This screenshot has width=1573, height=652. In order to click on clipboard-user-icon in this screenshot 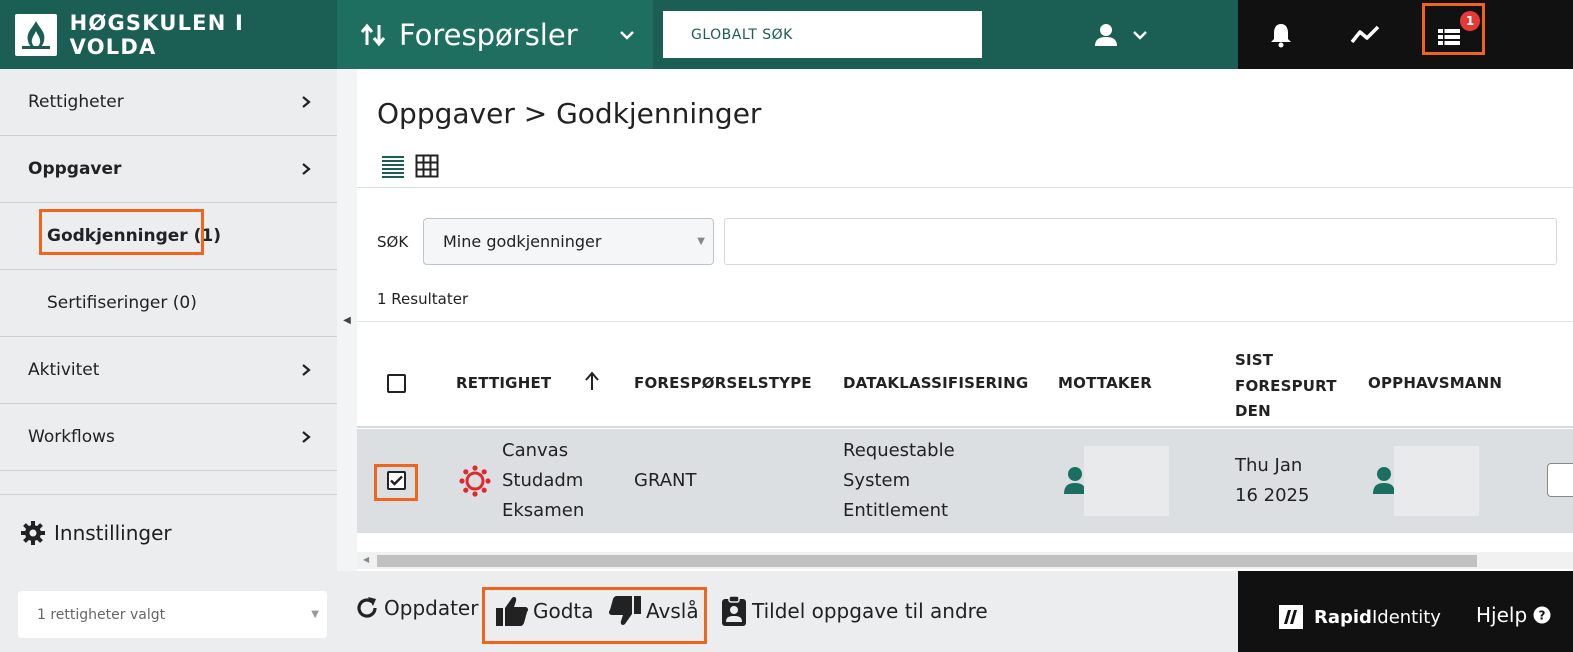, I will do `click(734, 610)`.